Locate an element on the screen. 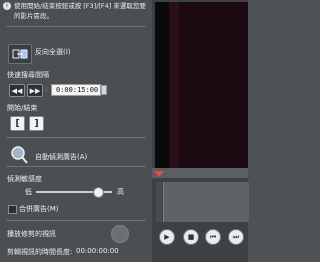 The image size is (320, 262). next-icon: ⏭ is located at coordinates (236, 236).